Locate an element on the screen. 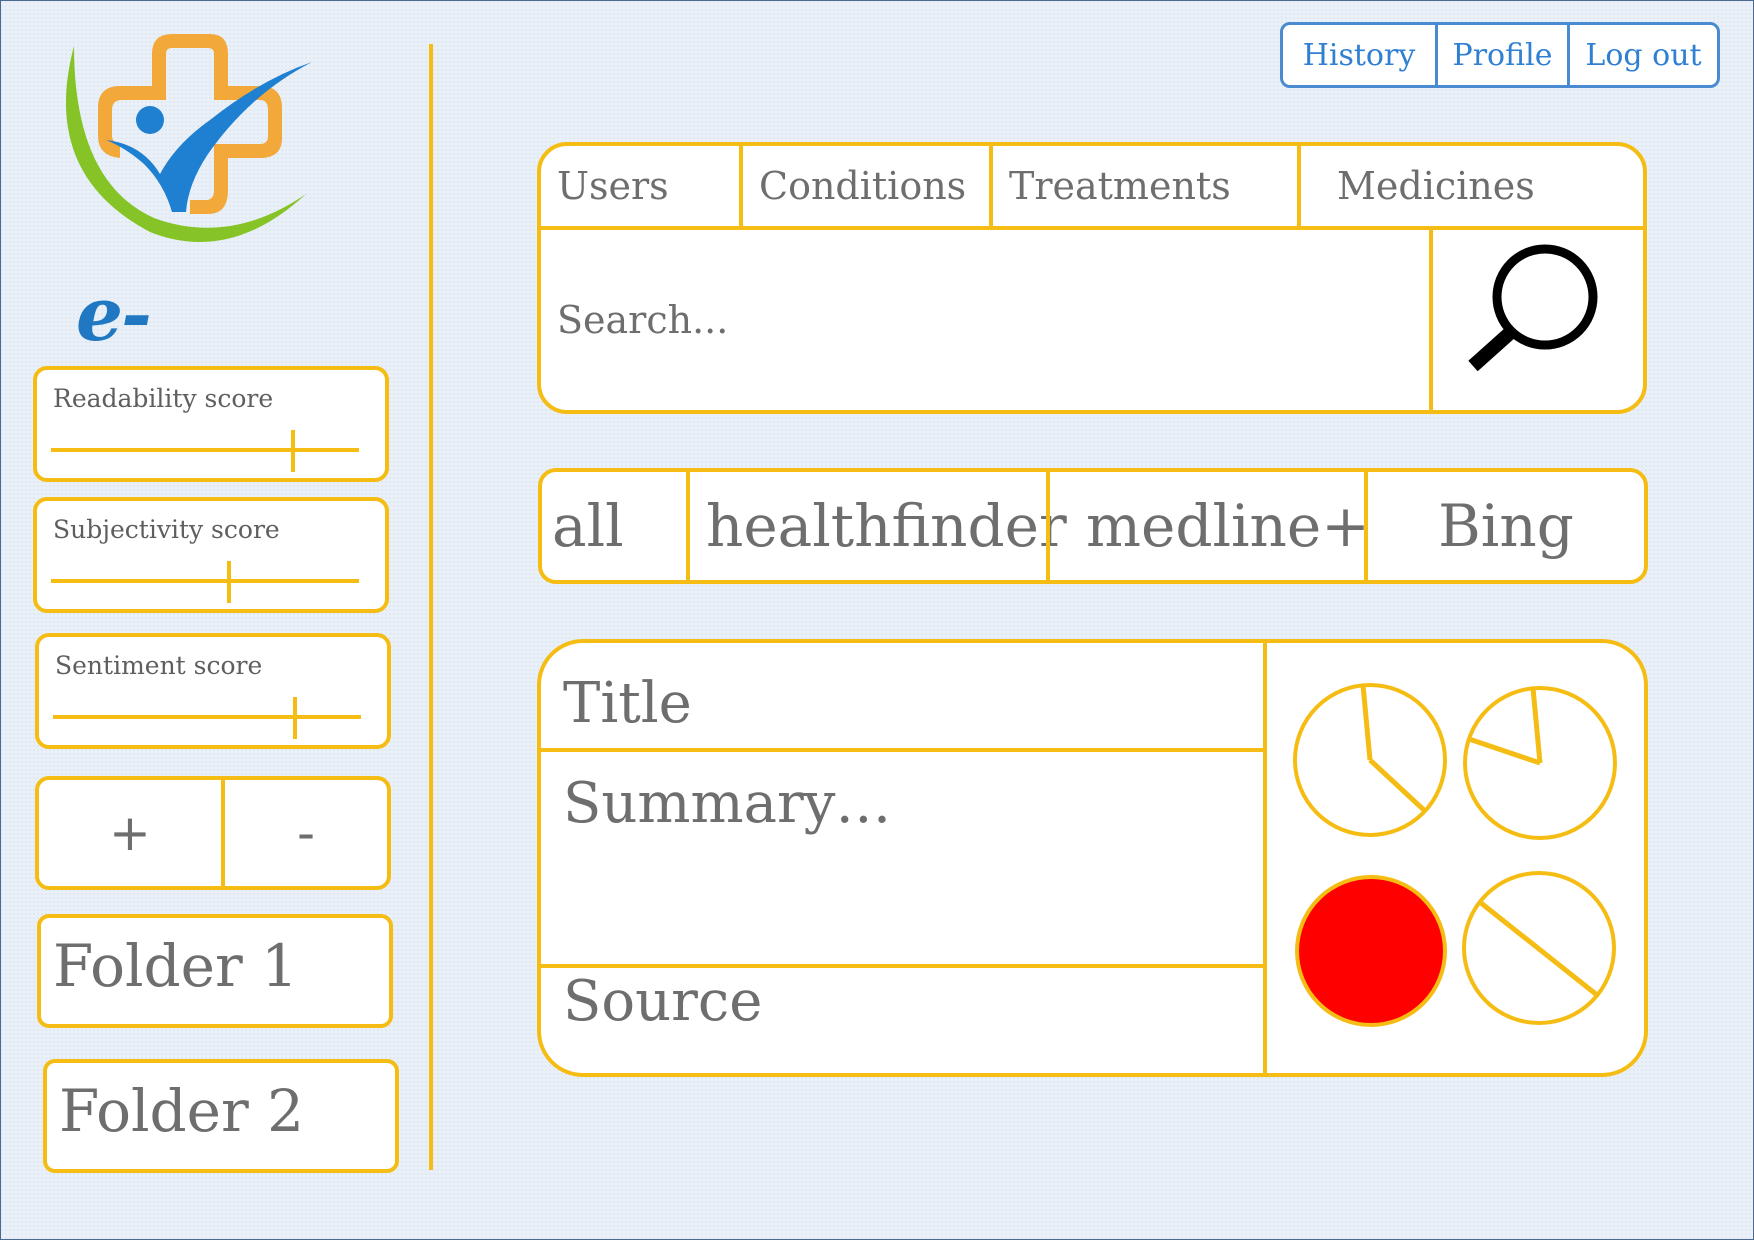 Image resolution: width=1754 pixels, height=1240 pixels. source-bing: Bing is located at coordinates (1504, 526).